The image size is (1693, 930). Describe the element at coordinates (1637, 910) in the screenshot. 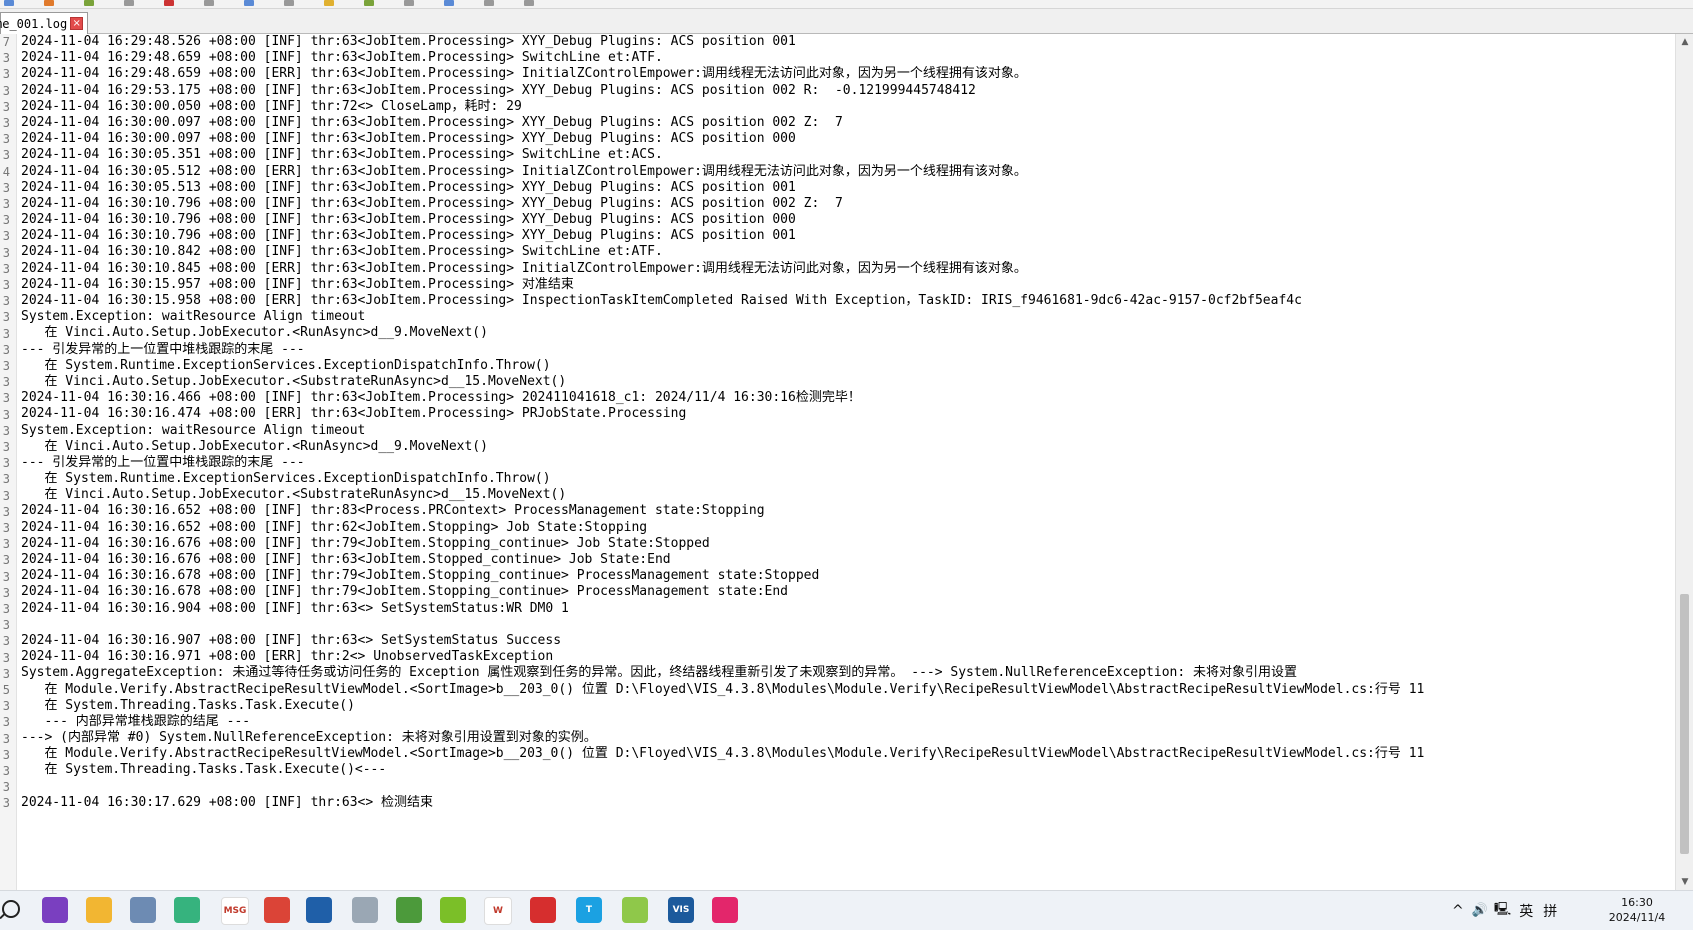

I see `clock: 16:30 2024/11/4` at that location.